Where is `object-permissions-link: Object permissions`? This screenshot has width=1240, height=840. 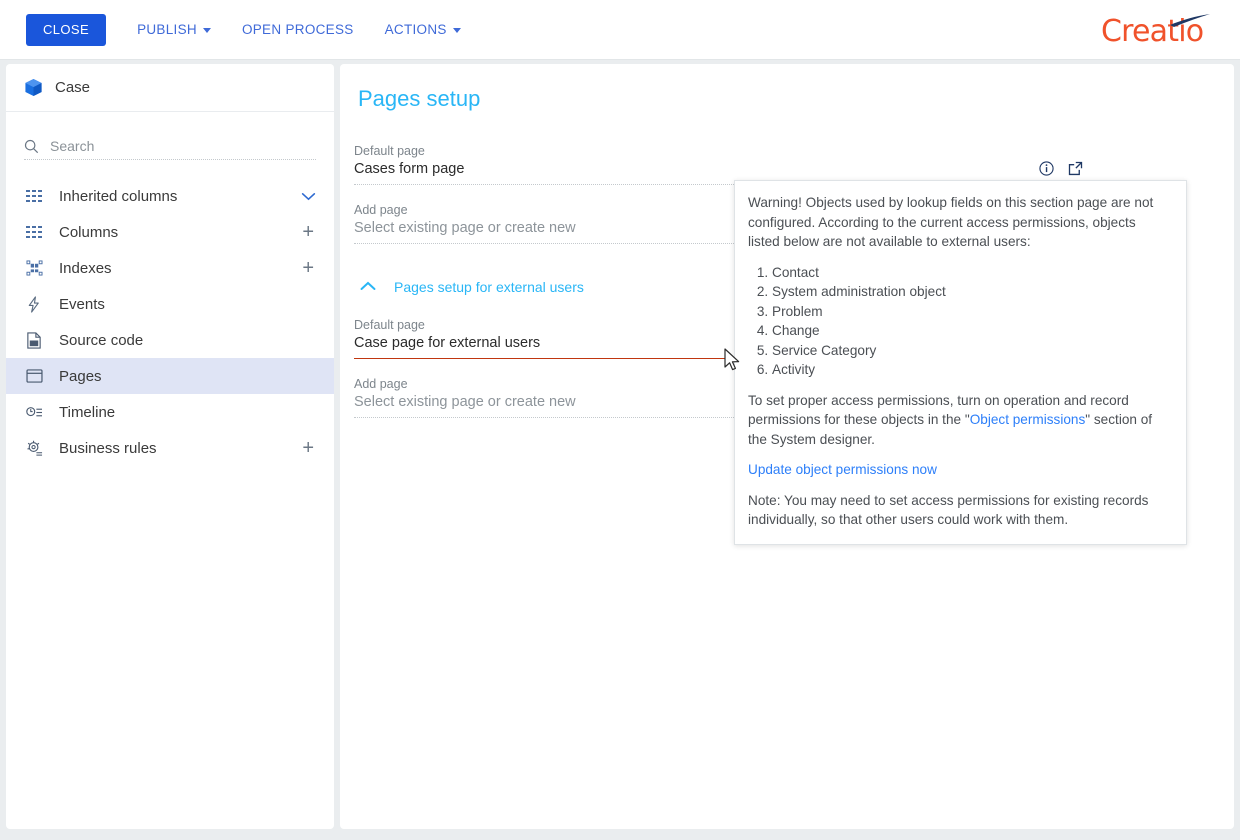 object-permissions-link: Object permissions is located at coordinates (1028, 419).